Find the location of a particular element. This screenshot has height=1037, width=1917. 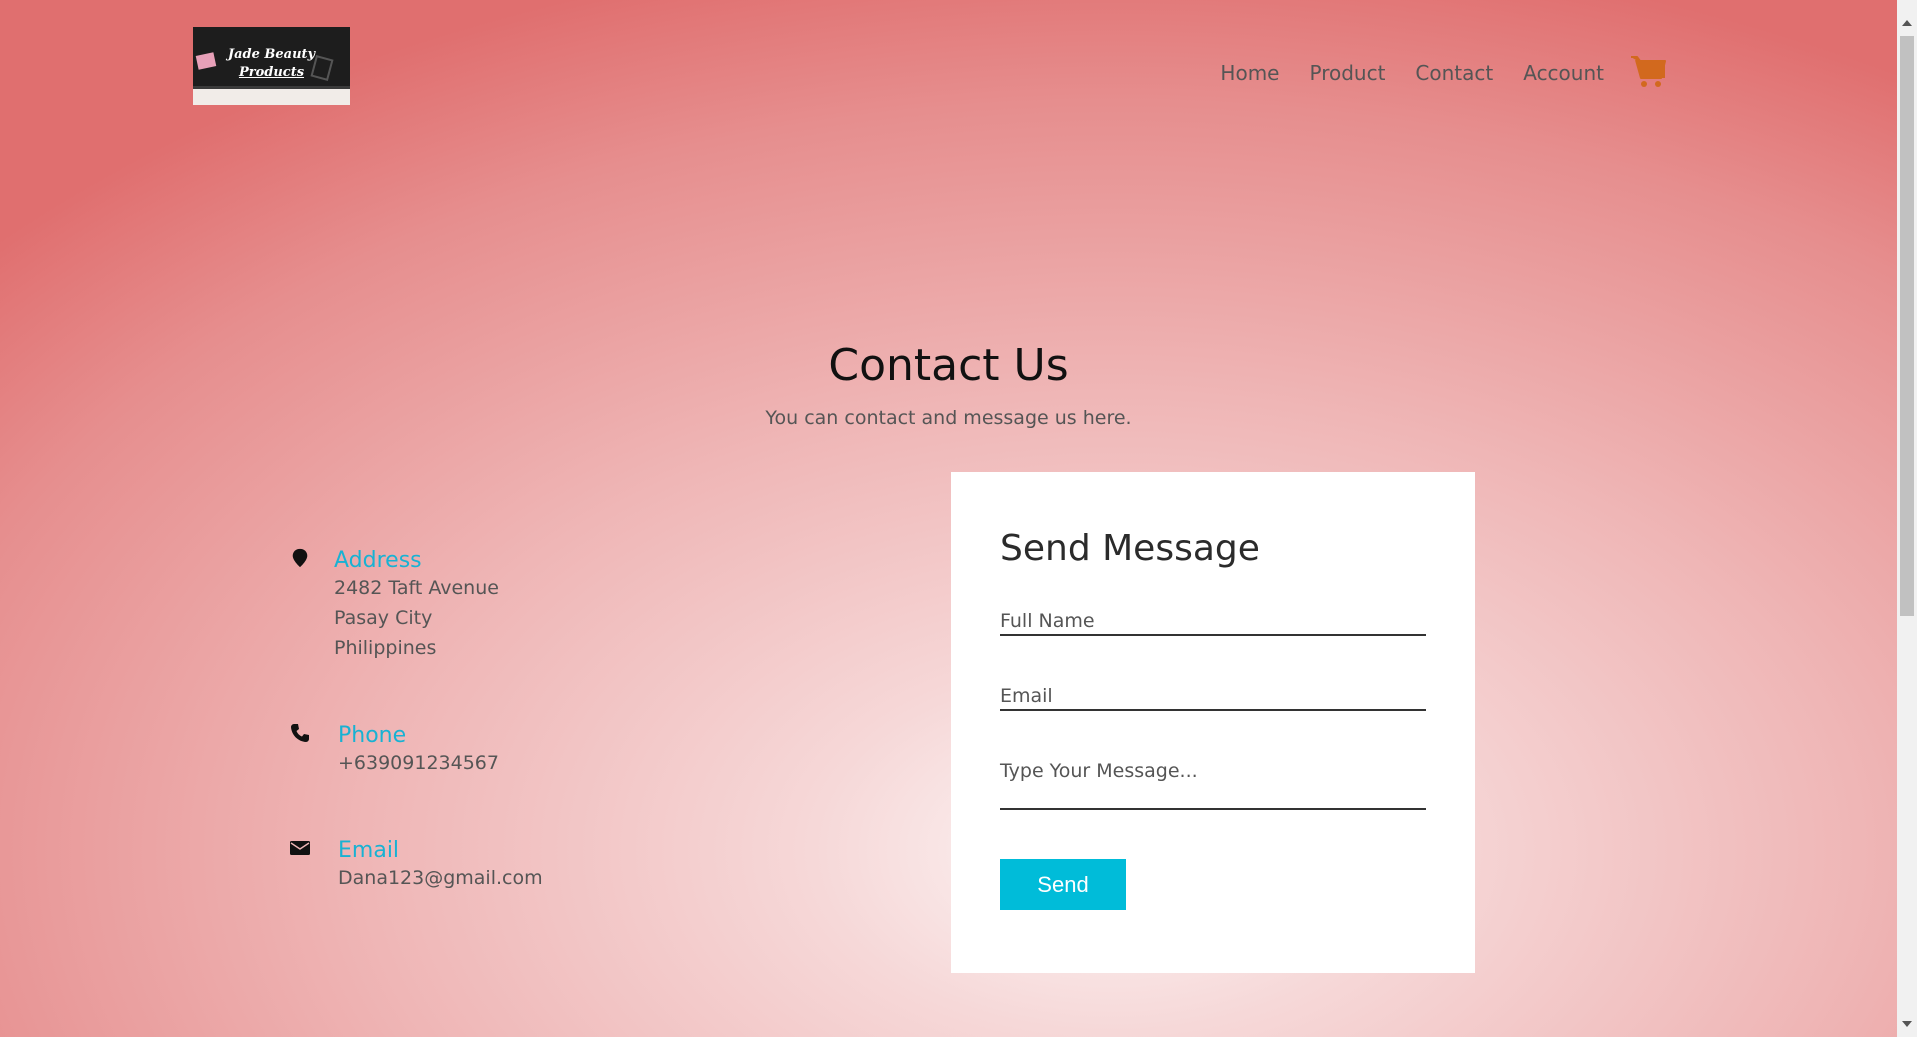

nav-home: Home is located at coordinates (1249, 73).